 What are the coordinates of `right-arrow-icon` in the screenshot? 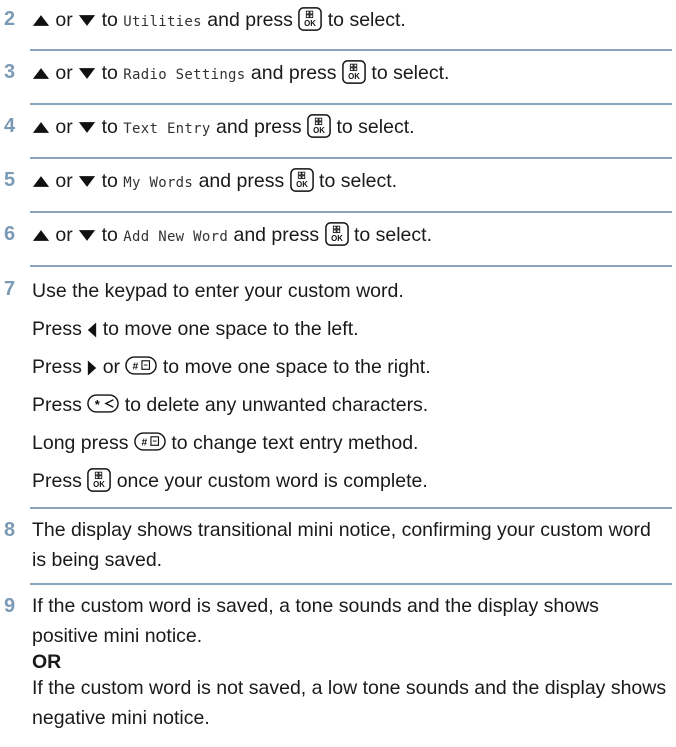 It's located at (92, 368).